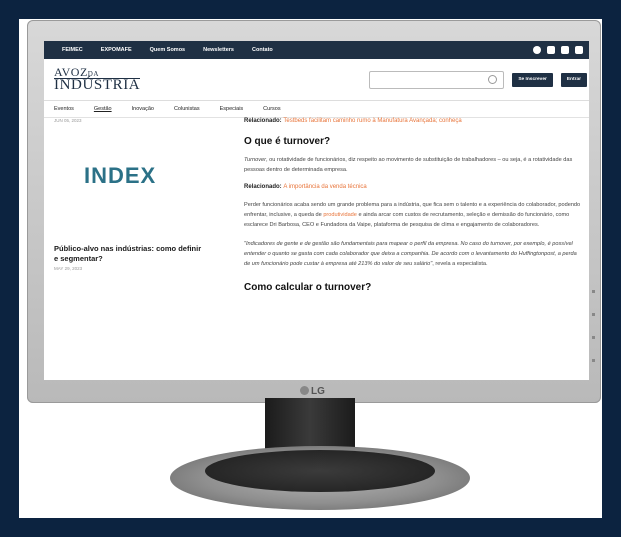  What do you see at coordinates (232, 109) in the screenshot?
I see `cat-especiais: Especiais` at bounding box center [232, 109].